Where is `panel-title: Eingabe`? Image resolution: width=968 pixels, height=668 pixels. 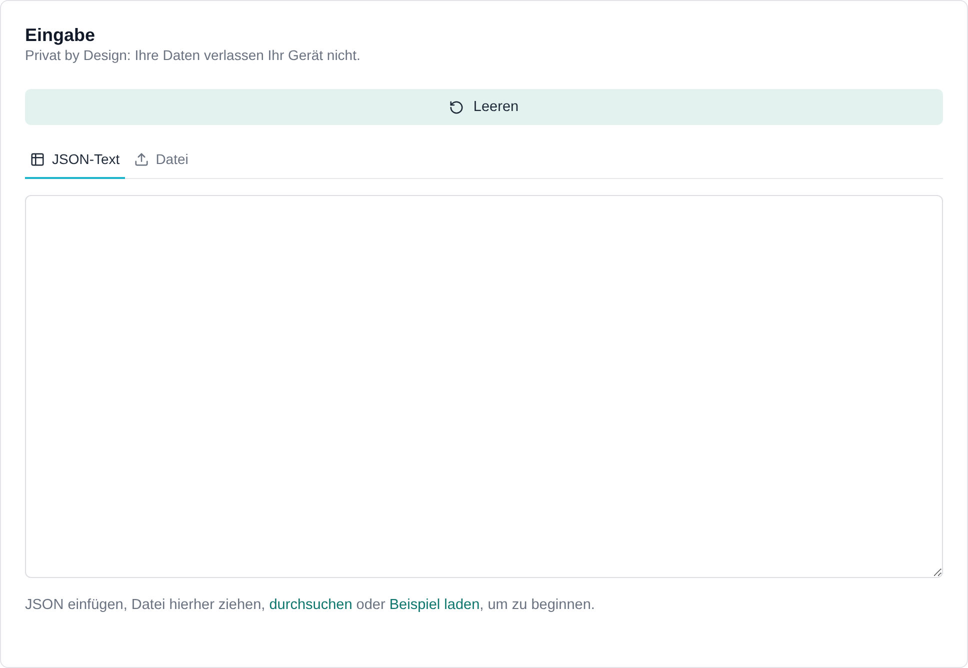 panel-title: Eingabe is located at coordinates (60, 35).